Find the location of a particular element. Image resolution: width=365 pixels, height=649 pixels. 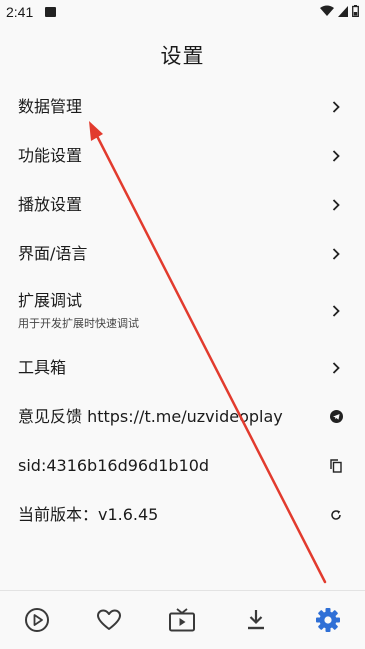

settings-item-feedback: 意见反馈 https://t.me/uzvideoplay is located at coordinates (182, 416).